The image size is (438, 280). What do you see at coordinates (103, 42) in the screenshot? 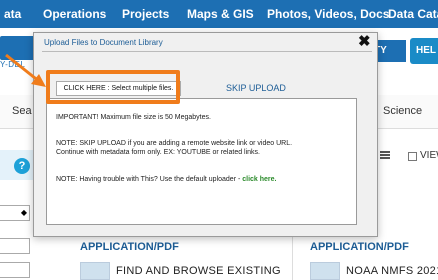
I see `dialog-title: Upload Files to Document Library` at bounding box center [103, 42].